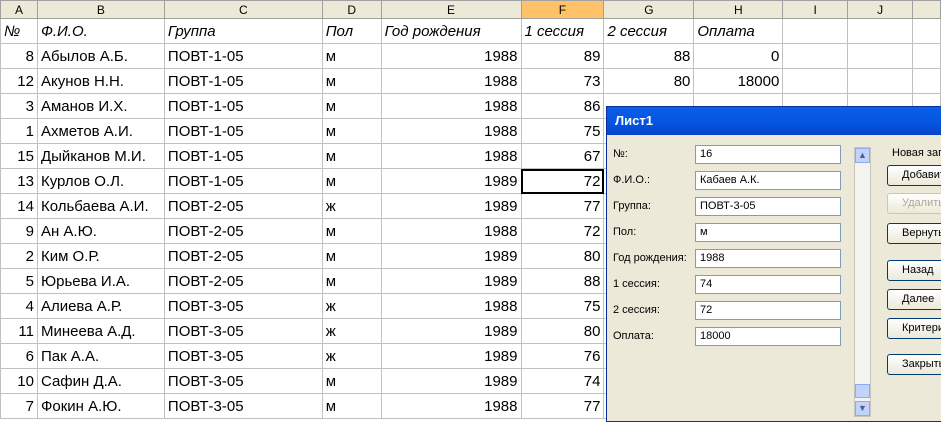 The height and width of the screenshot is (445, 941). I want to click on cell: Ахметов А.И., so click(100, 131).